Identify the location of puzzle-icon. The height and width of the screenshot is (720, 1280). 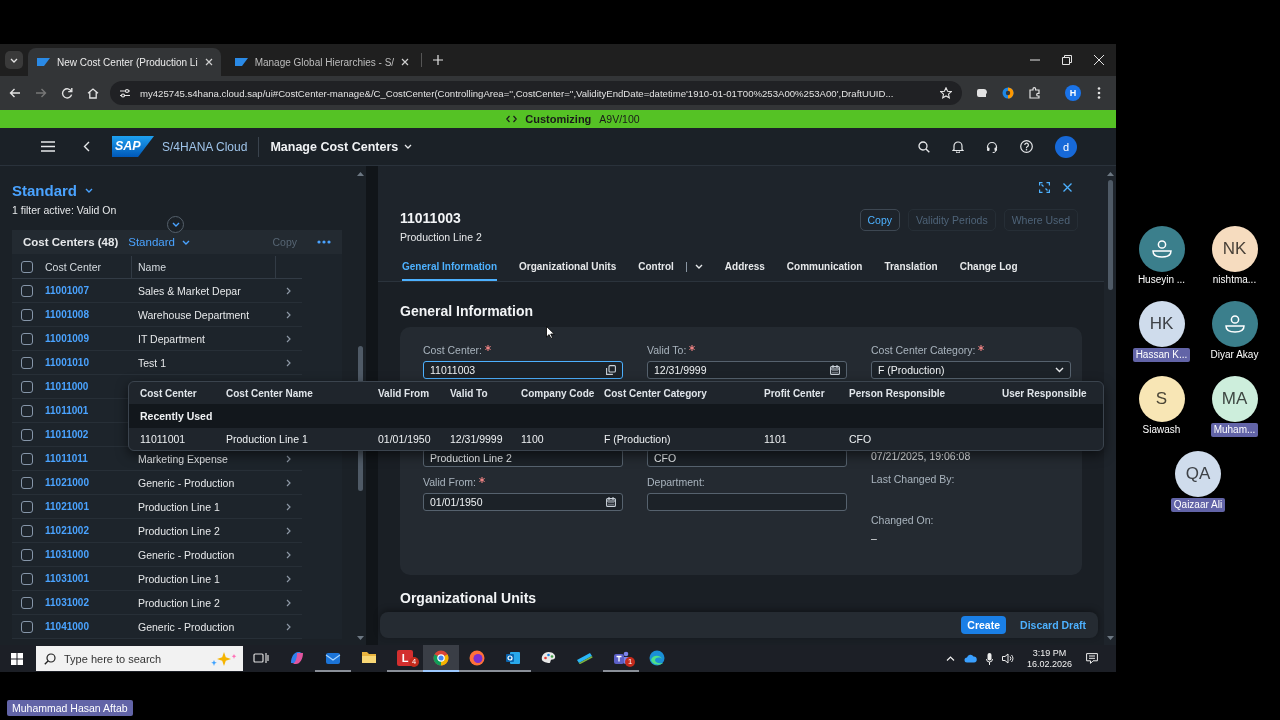
(1035, 93).